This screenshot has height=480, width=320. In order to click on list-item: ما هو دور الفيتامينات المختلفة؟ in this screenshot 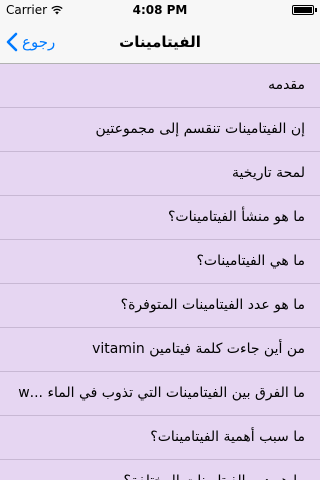, I will do `click(160, 470)`.